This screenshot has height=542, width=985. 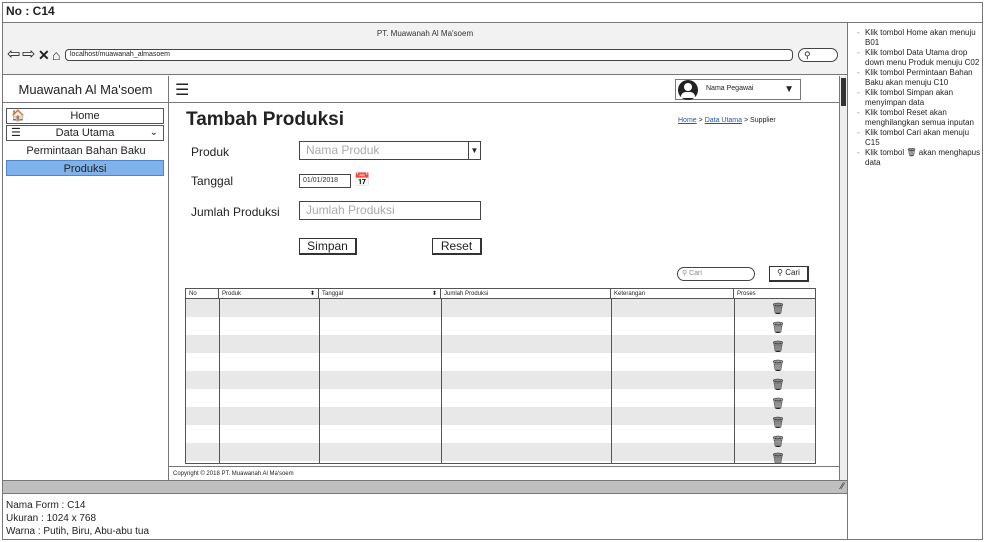 I want to click on column-header-tanggal: Tanggal ⬍, so click(x=380, y=294).